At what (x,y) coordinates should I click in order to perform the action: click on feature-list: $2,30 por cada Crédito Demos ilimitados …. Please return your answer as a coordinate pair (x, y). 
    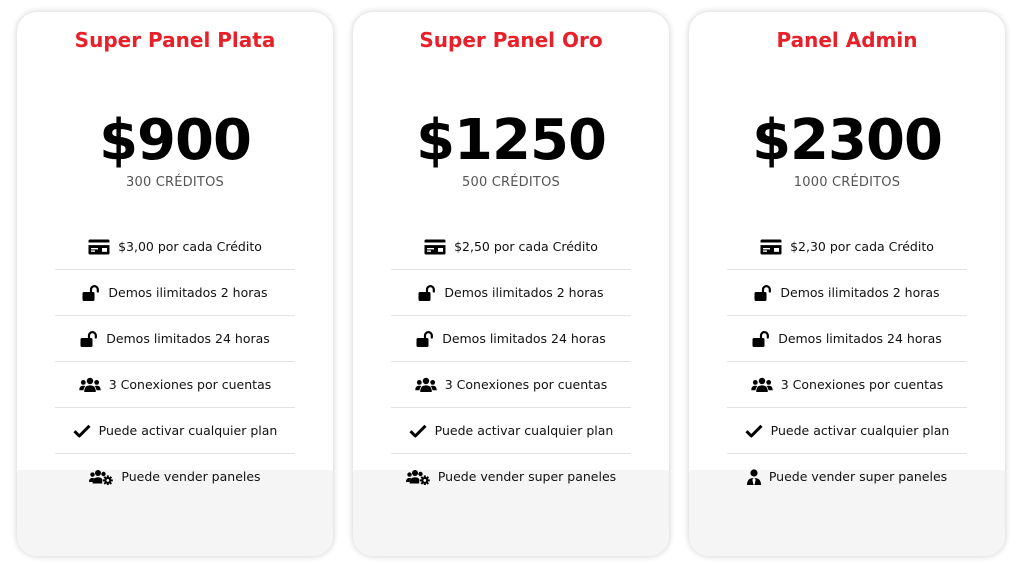
    Looking at the image, I should click on (847, 361).